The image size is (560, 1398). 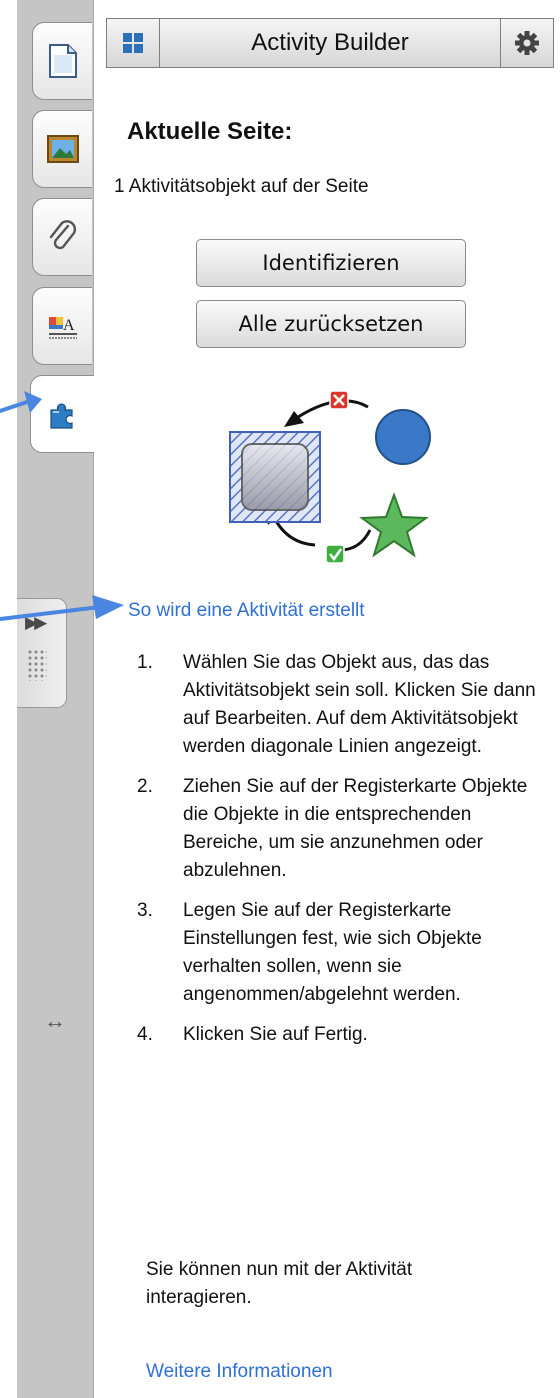 I want to click on panel-title: Activity Builder, so click(x=330, y=42).